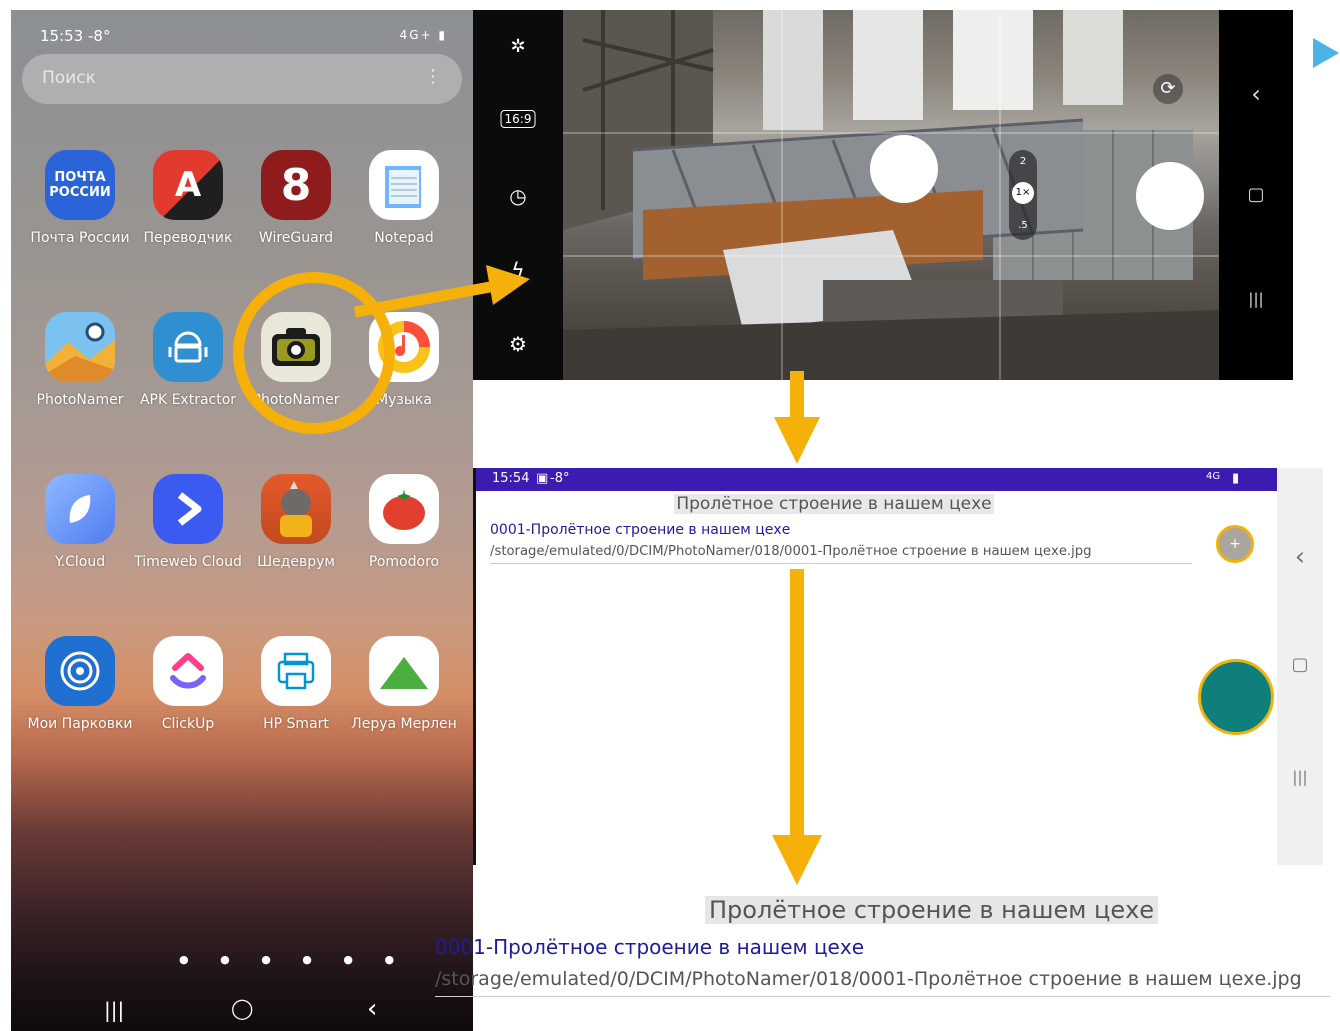 This screenshot has height=1031, width=1340. Describe the element at coordinates (797, 440) in the screenshot. I see `arrow-head-app` at that location.